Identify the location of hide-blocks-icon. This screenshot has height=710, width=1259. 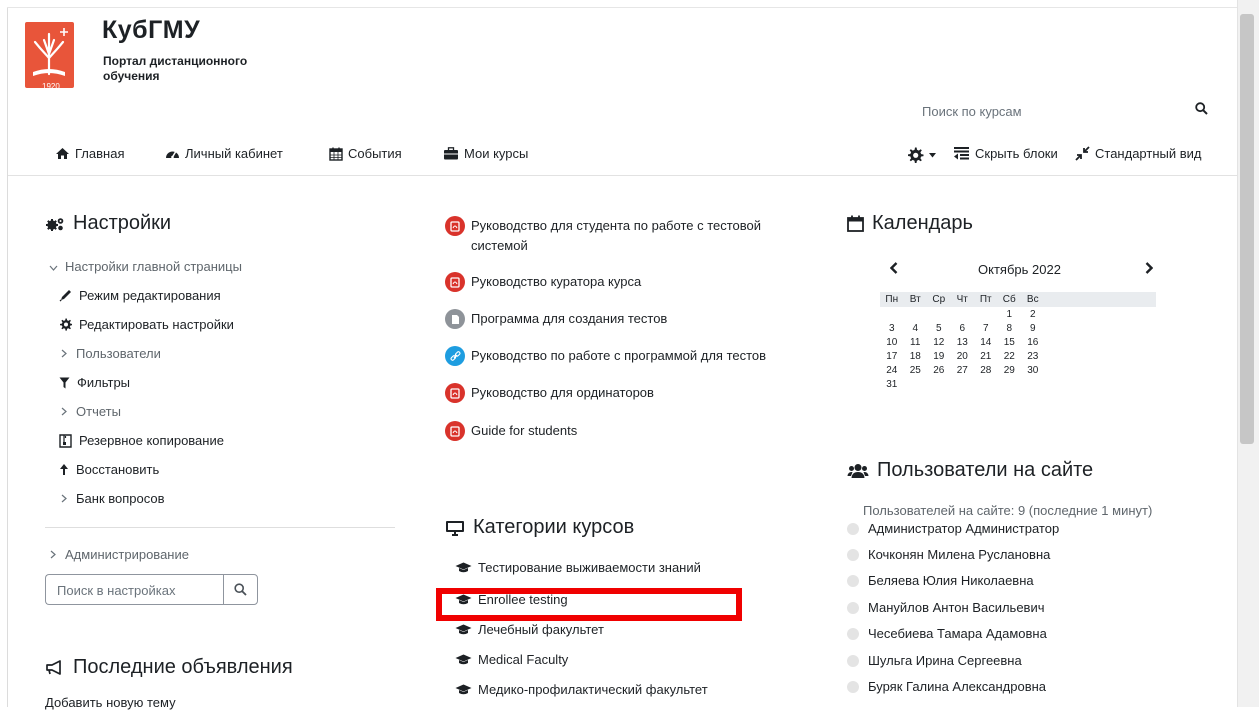
(961, 153).